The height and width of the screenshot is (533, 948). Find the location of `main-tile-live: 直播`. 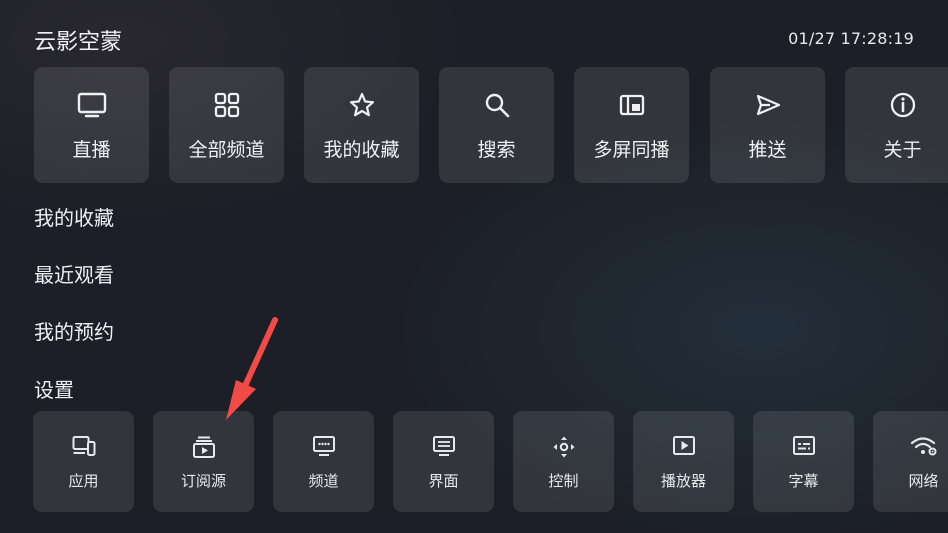

main-tile-live: 直播 is located at coordinates (91, 125).